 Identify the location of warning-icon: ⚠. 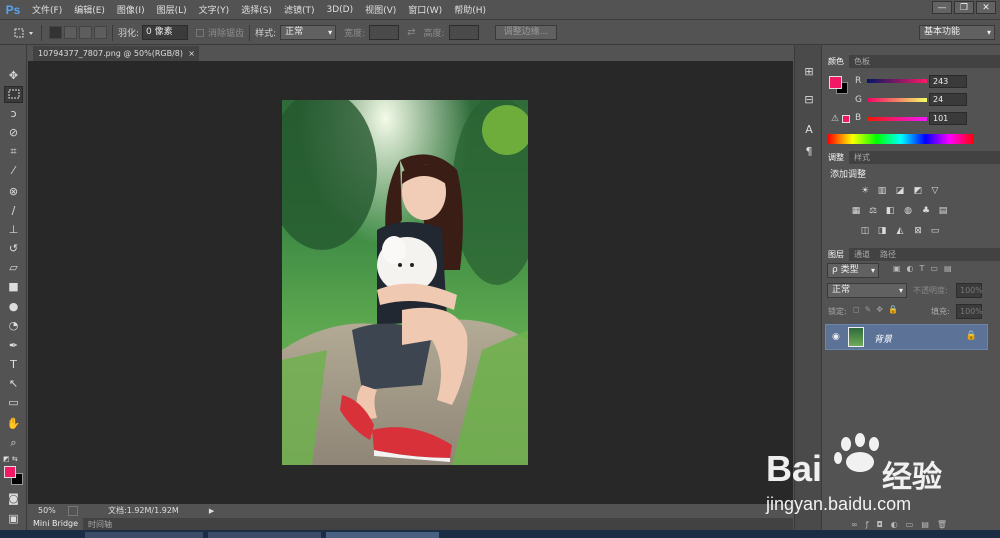
(835, 119).